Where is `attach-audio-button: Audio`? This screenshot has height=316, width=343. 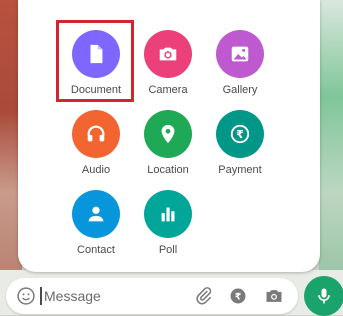 attach-audio-button: Audio is located at coordinates (96, 143).